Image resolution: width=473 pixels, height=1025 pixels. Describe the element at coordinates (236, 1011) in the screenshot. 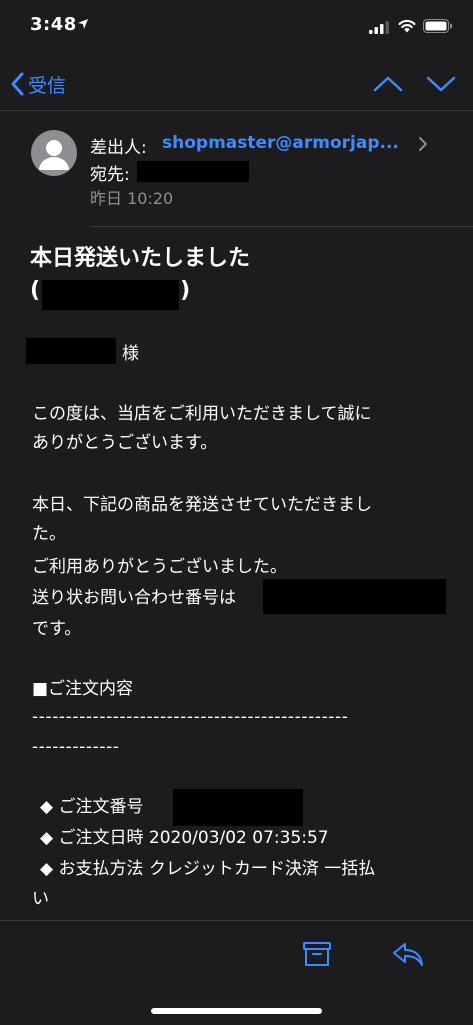

I see `home-indicator` at that location.